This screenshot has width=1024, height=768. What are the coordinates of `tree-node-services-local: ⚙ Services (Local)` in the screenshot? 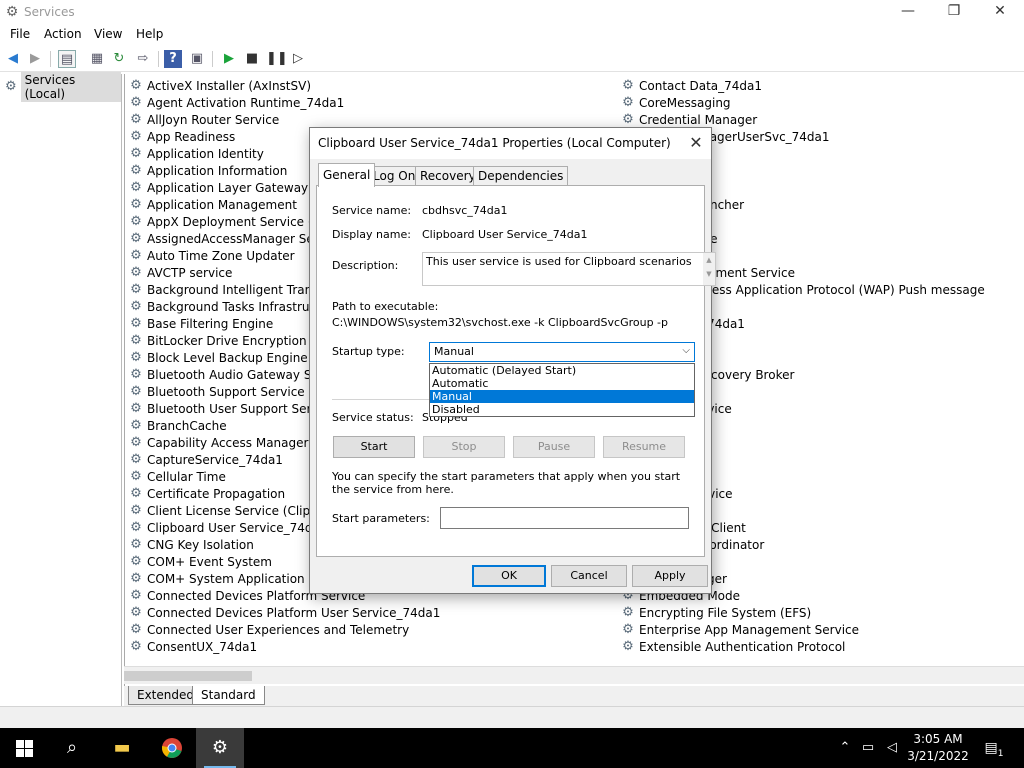 It's located at (62, 87).